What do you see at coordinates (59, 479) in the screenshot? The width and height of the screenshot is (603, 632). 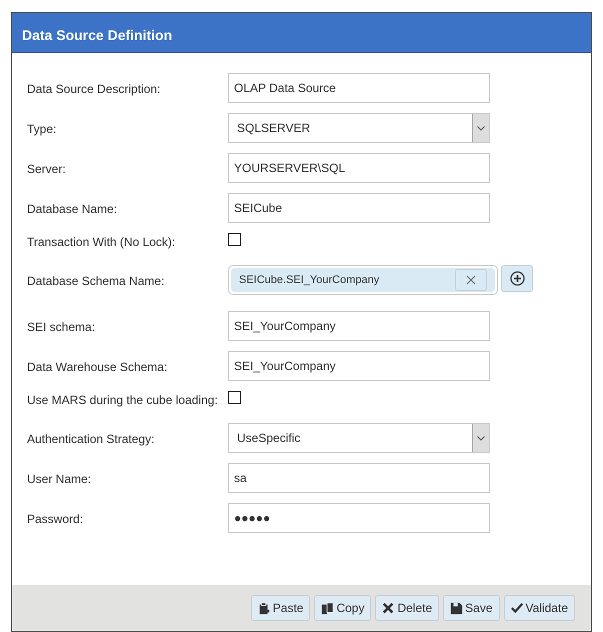 I see `field-label: User Name:` at bounding box center [59, 479].